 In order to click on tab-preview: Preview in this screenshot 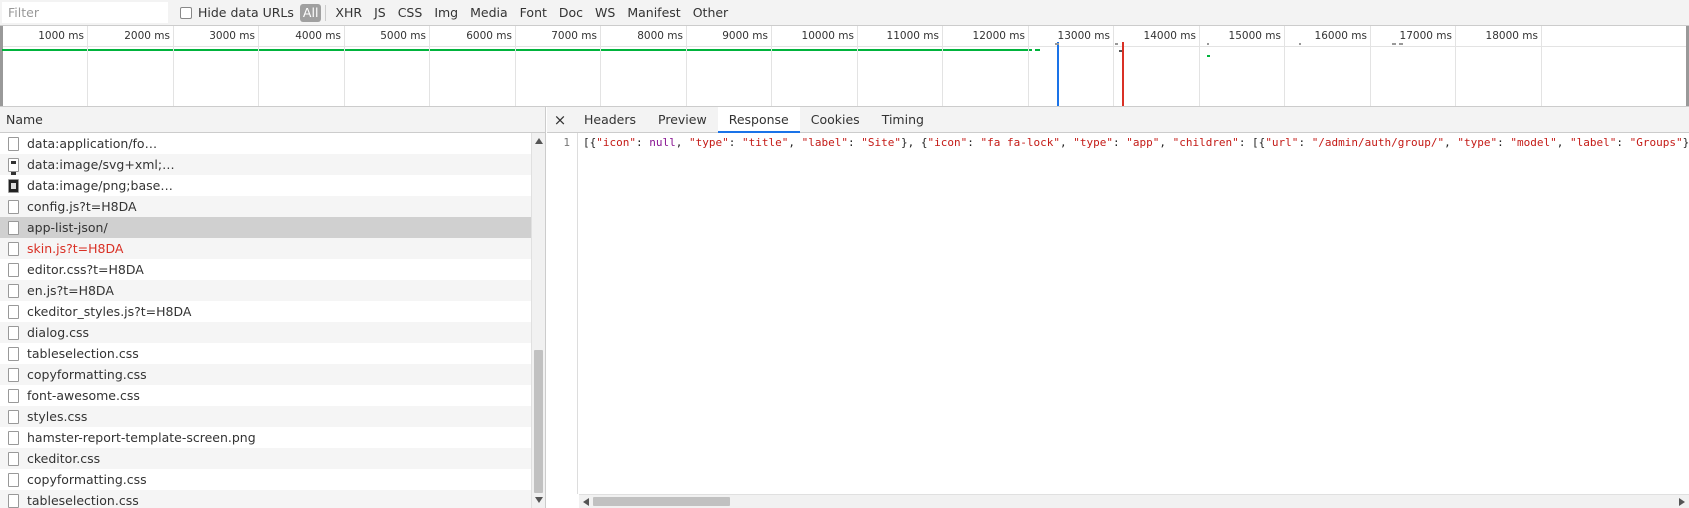, I will do `click(682, 119)`.